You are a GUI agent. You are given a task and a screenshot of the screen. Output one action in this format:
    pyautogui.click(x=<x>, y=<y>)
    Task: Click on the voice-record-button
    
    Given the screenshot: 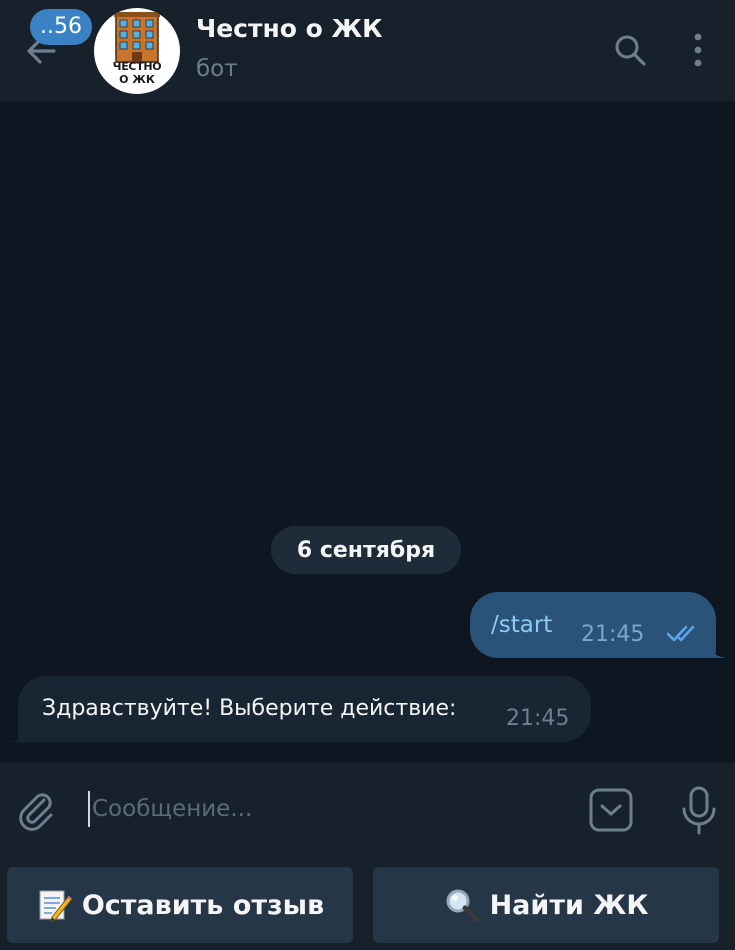 What is the action you would take?
    pyautogui.click(x=699, y=811)
    